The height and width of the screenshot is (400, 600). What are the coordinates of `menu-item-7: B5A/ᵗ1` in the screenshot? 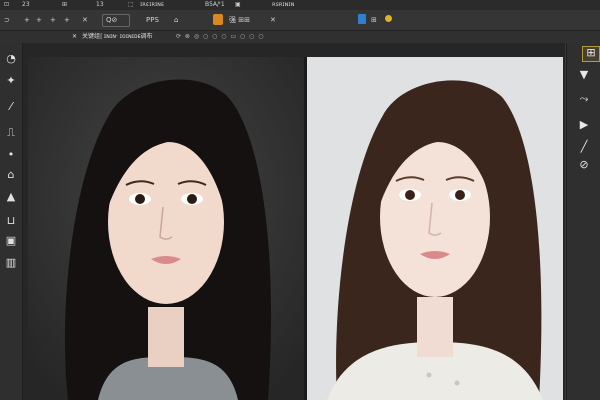 It's located at (215, 5).